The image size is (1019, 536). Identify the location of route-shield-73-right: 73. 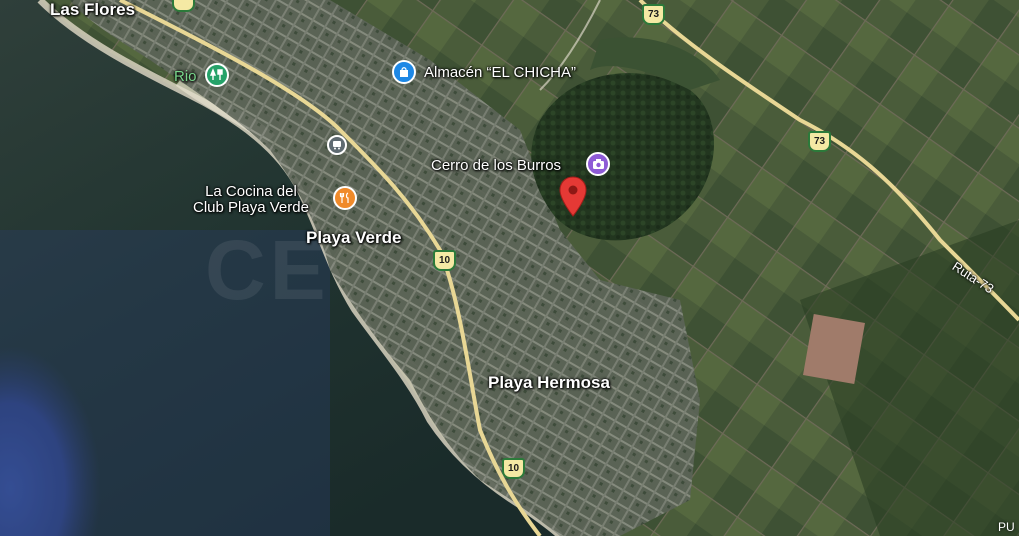
(819, 141).